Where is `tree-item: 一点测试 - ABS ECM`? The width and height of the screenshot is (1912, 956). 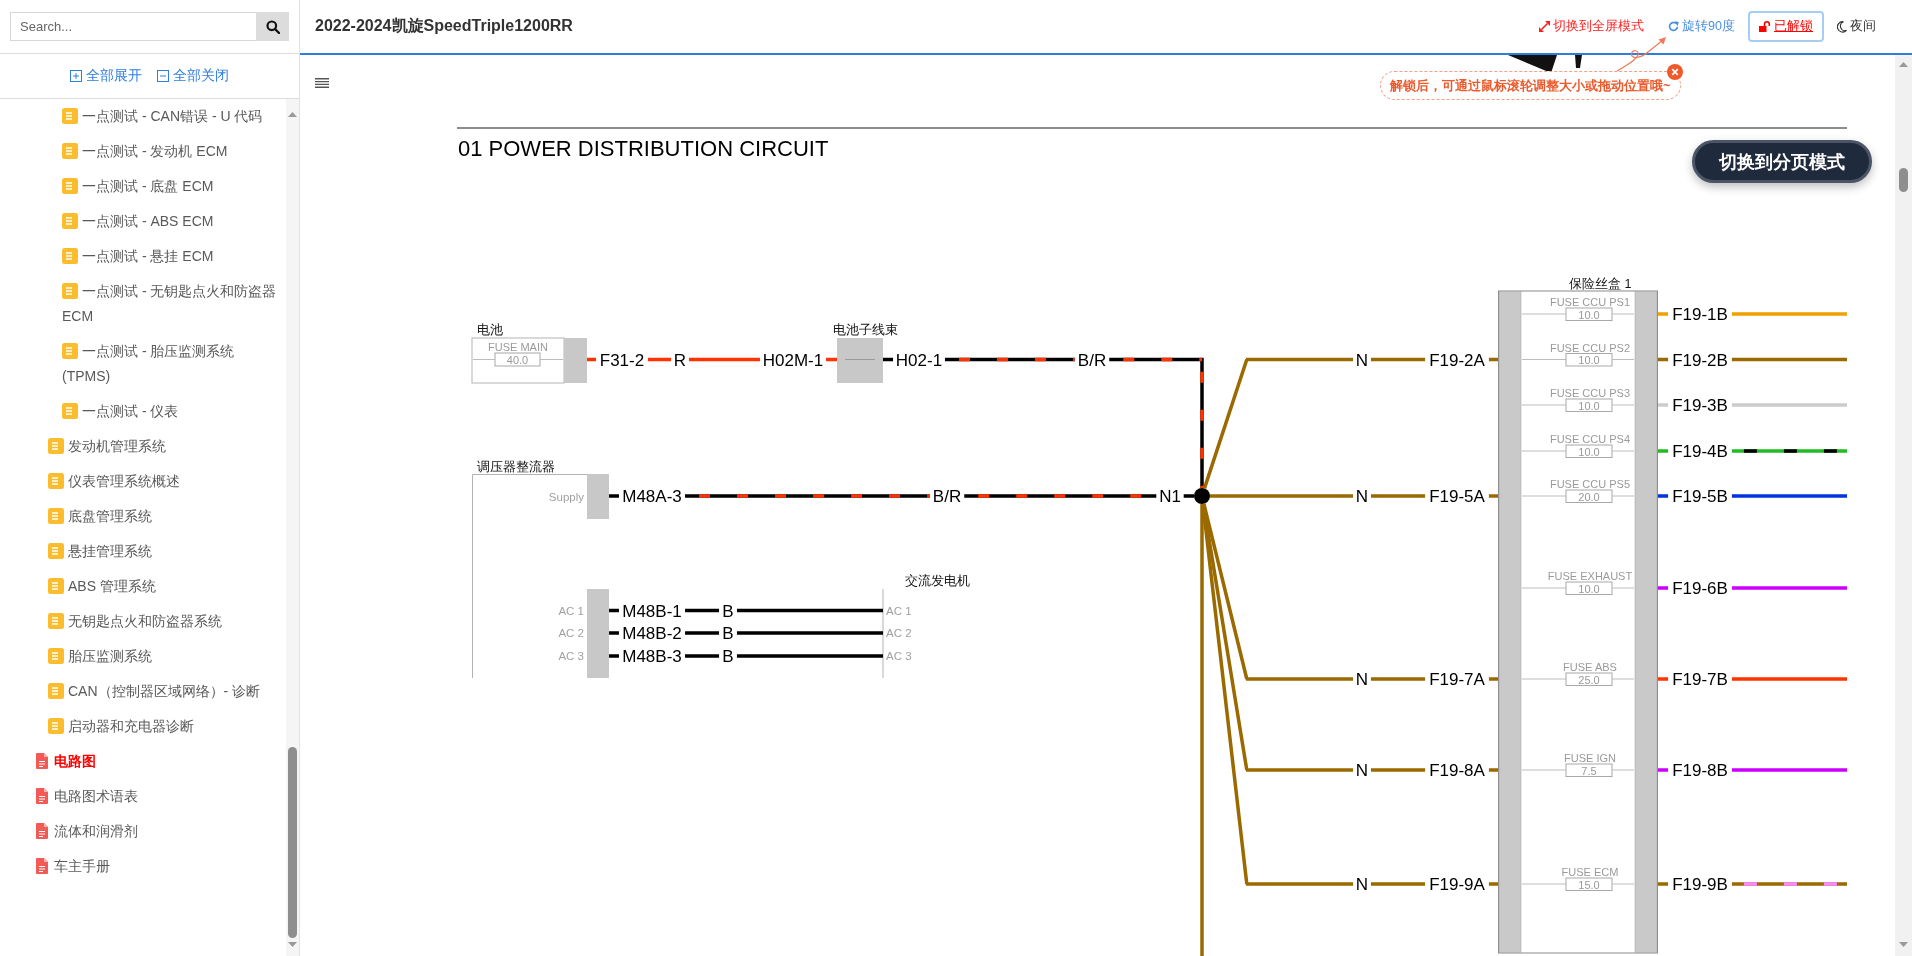
tree-item: 一点测试 - ABS ECM is located at coordinates (143, 221).